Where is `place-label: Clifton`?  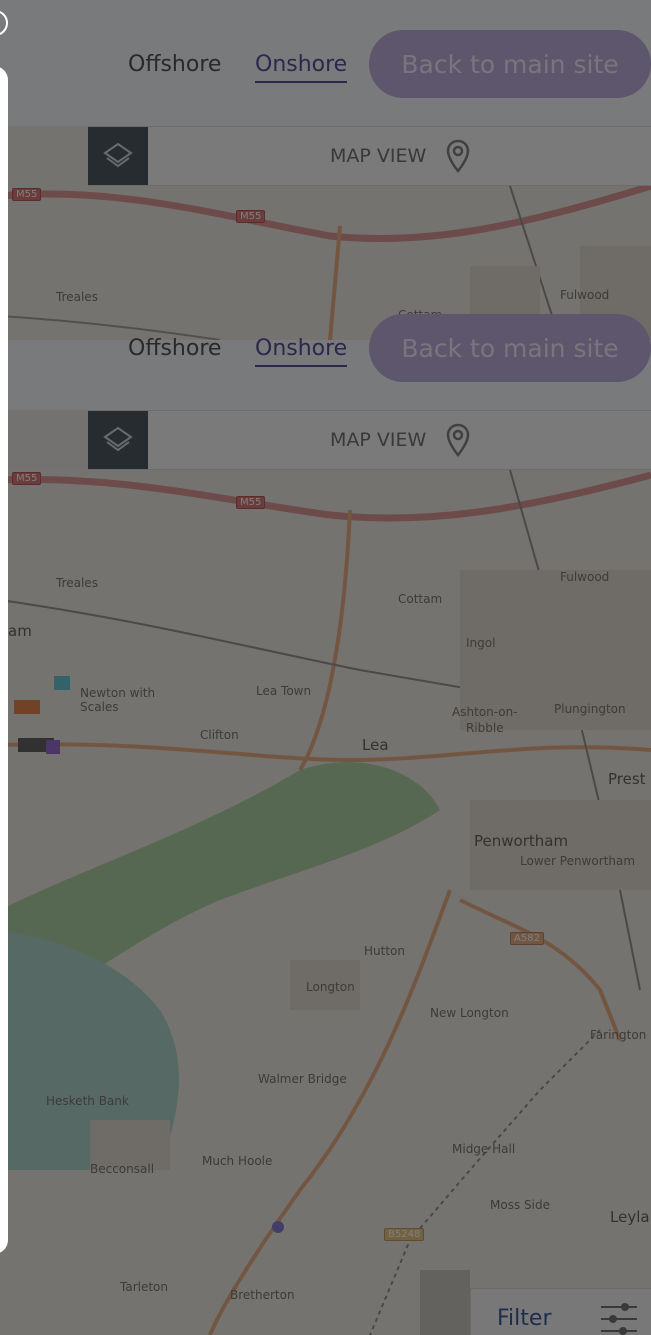
place-label: Clifton is located at coordinates (219, 735).